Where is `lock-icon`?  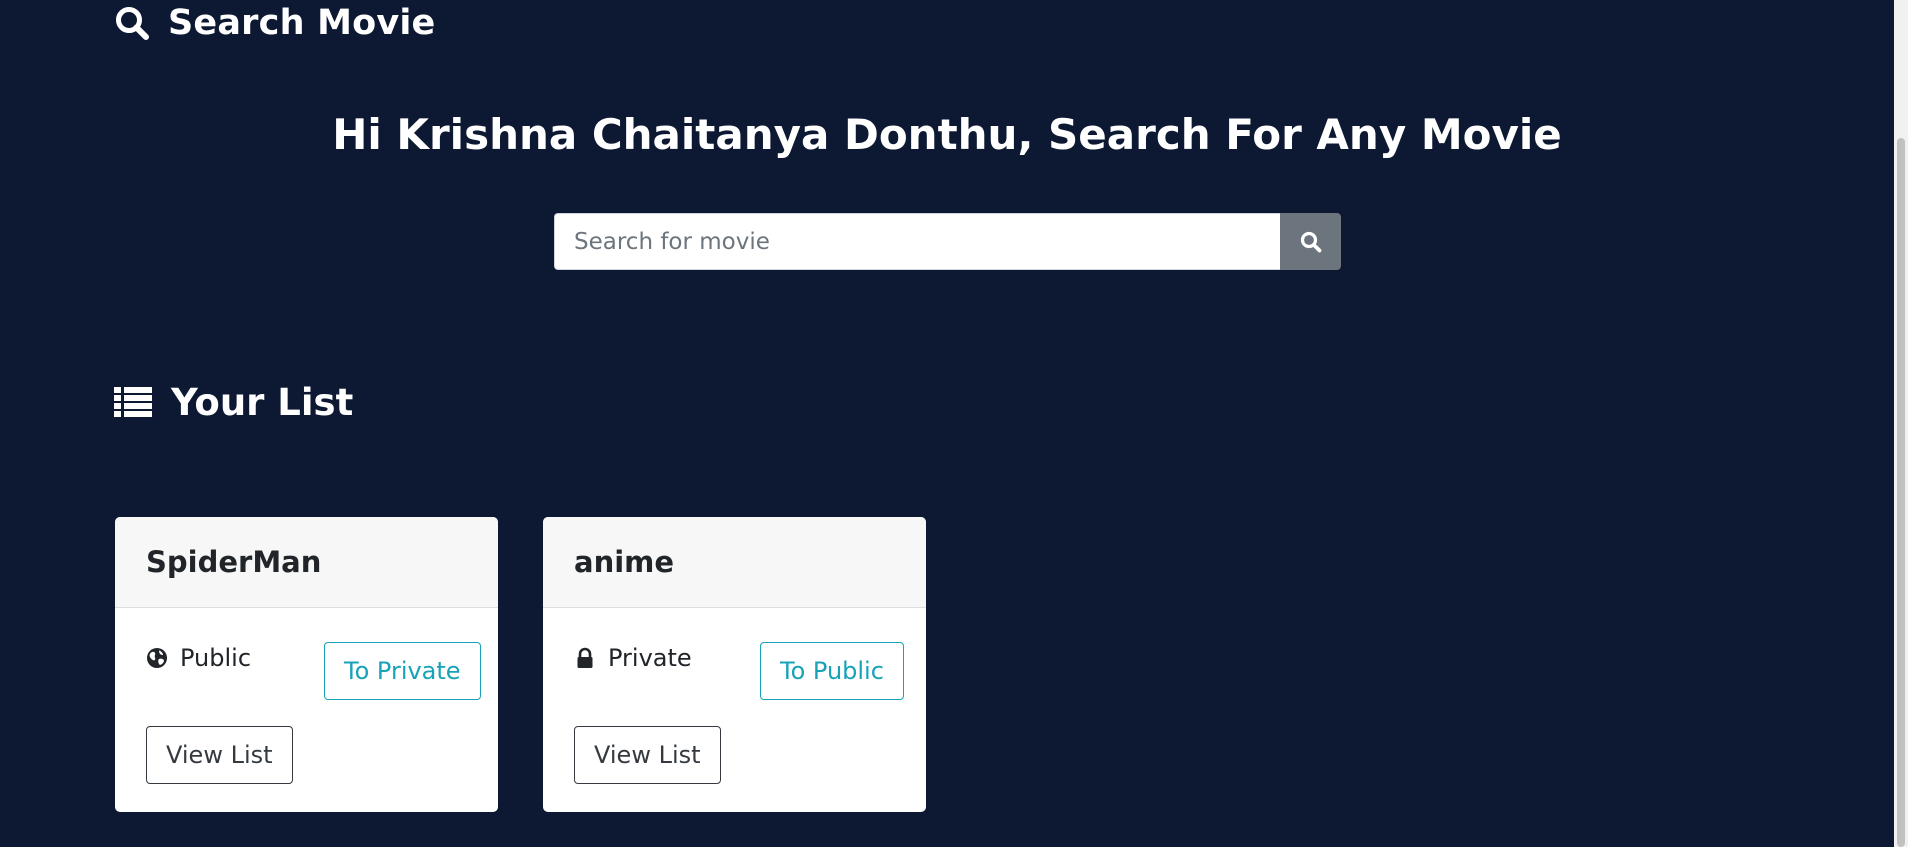 lock-icon is located at coordinates (585, 657).